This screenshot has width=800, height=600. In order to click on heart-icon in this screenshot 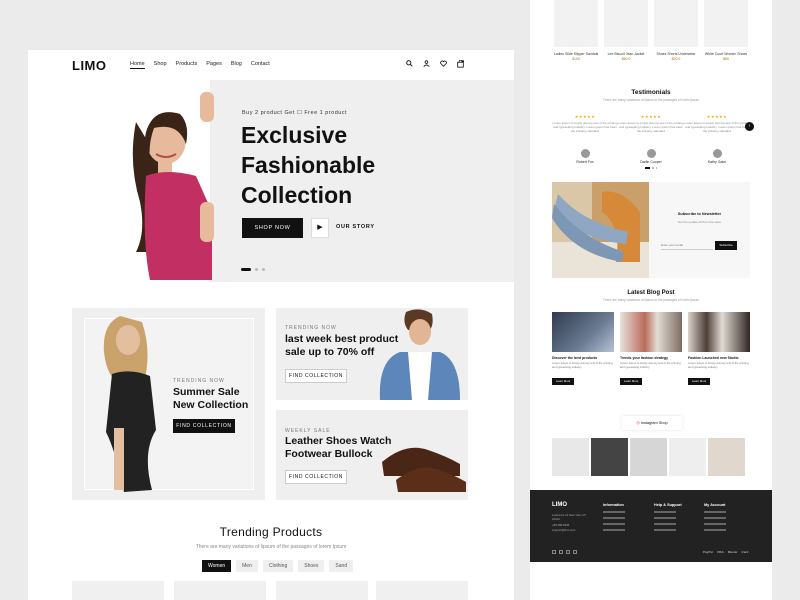, I will do `click(443, 64)`.